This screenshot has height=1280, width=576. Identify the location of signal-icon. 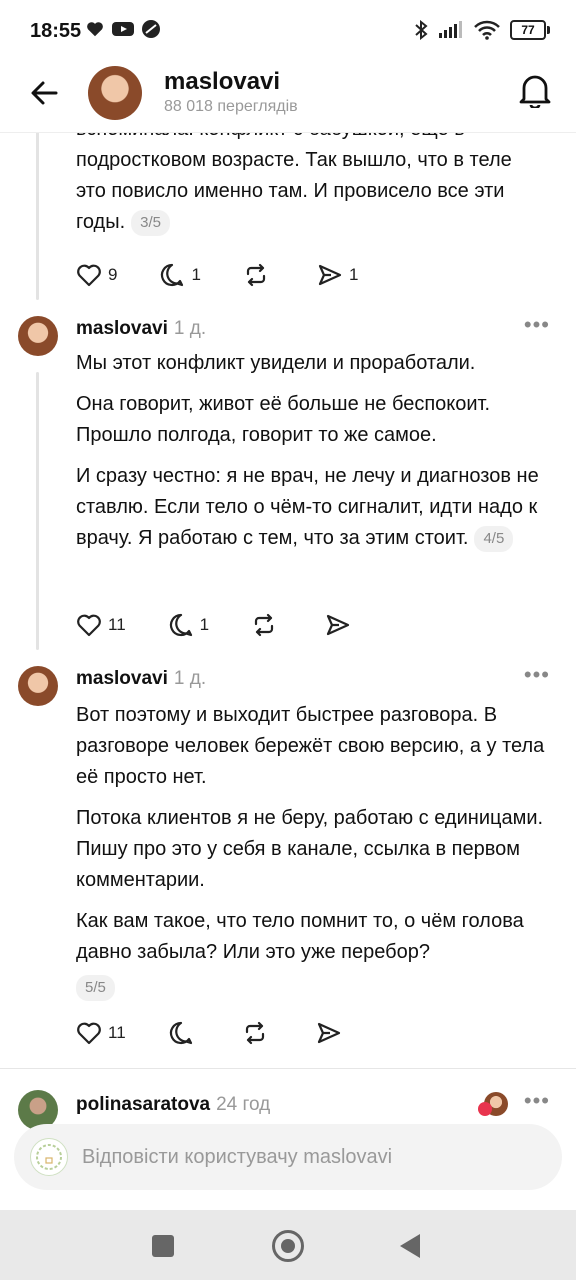
(450, 29).